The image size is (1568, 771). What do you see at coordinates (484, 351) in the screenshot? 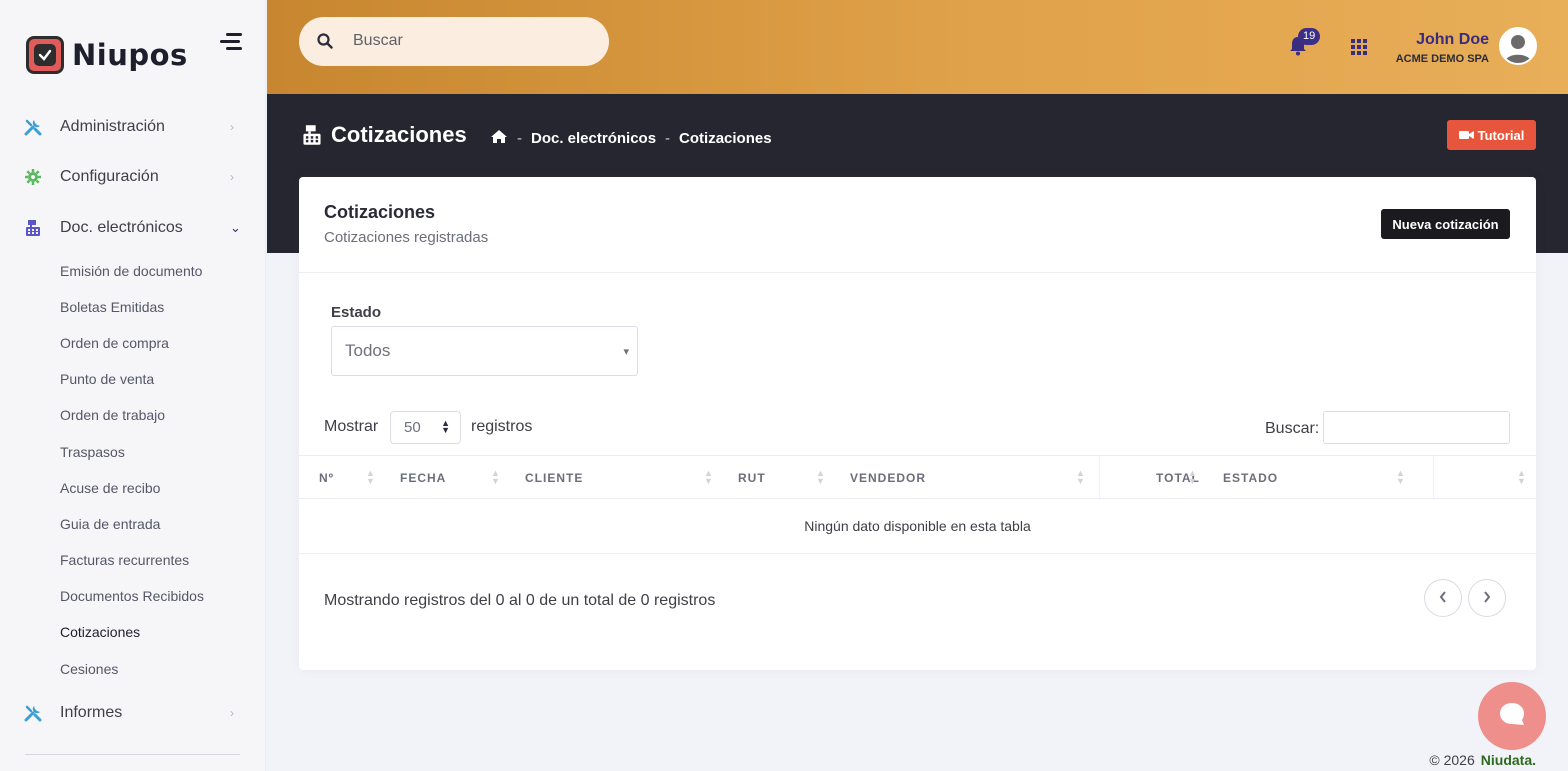
I see `status-filter-select: Todos ▾` at bounding box center [484, 351].